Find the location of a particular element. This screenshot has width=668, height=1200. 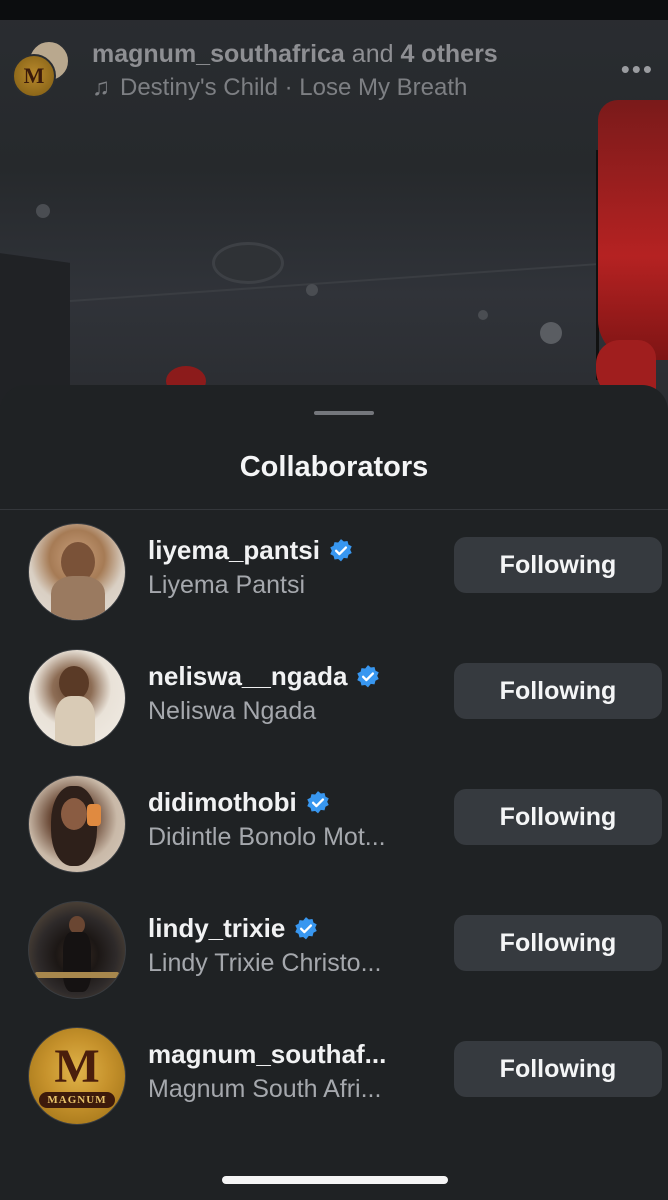

magnum-avatar: M is located at coordinates (34, 76).